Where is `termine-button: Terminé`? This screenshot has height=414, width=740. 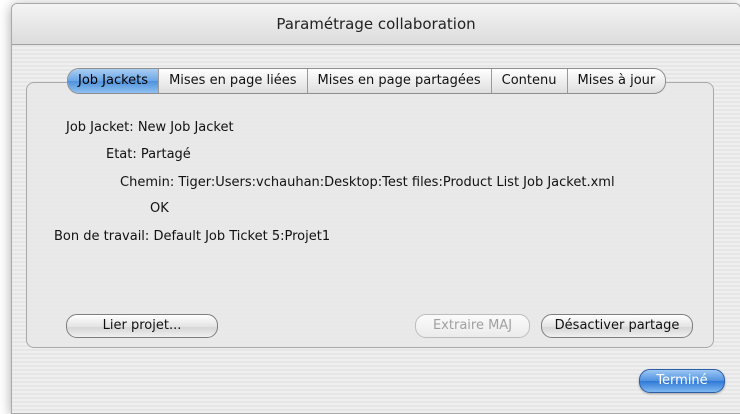 termine-button: Terminé is located at coordinates (682, 381).